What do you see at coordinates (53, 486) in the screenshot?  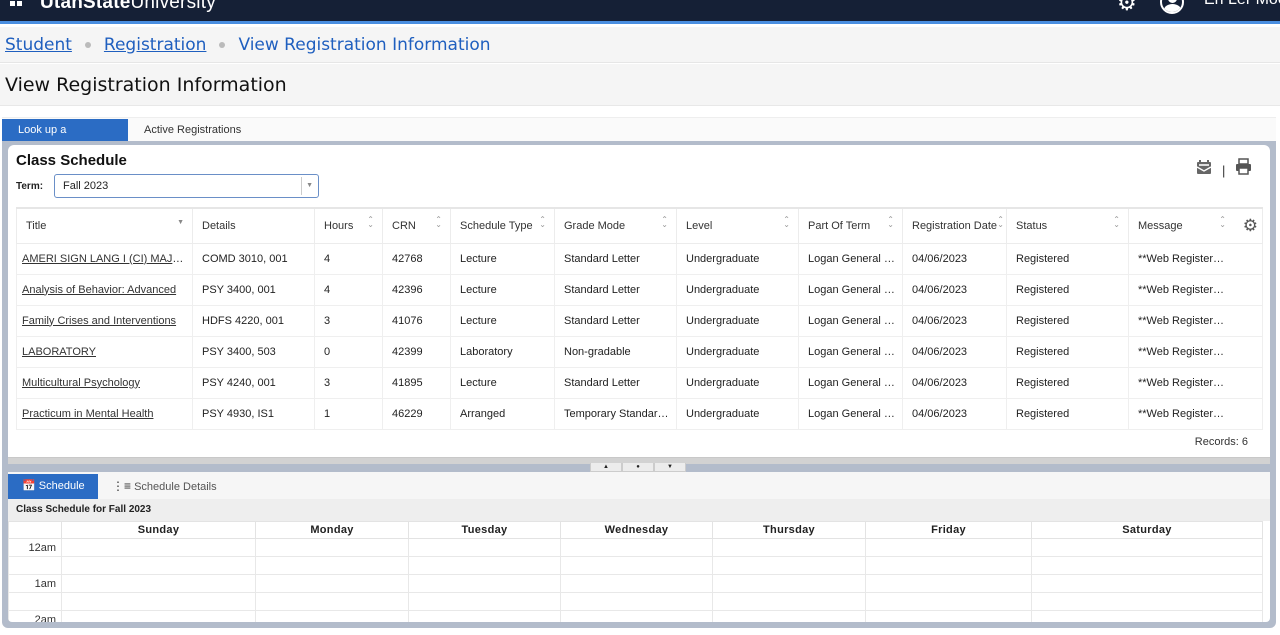 I see `tab-schedule: 📅 Schedule` at bounding box center [53, 486].